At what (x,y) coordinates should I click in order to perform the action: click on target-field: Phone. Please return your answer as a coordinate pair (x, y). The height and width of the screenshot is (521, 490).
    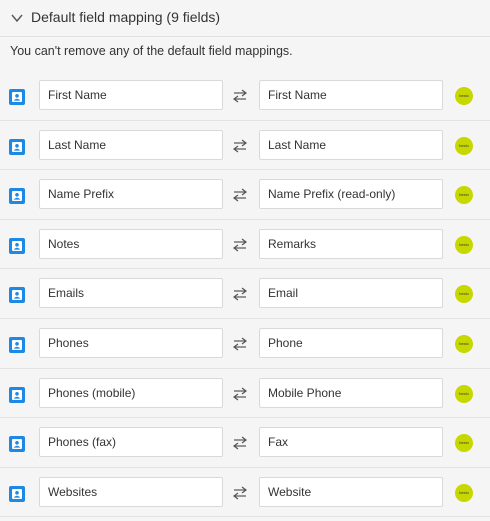
    Looking at the image, I should click on (351, 342).